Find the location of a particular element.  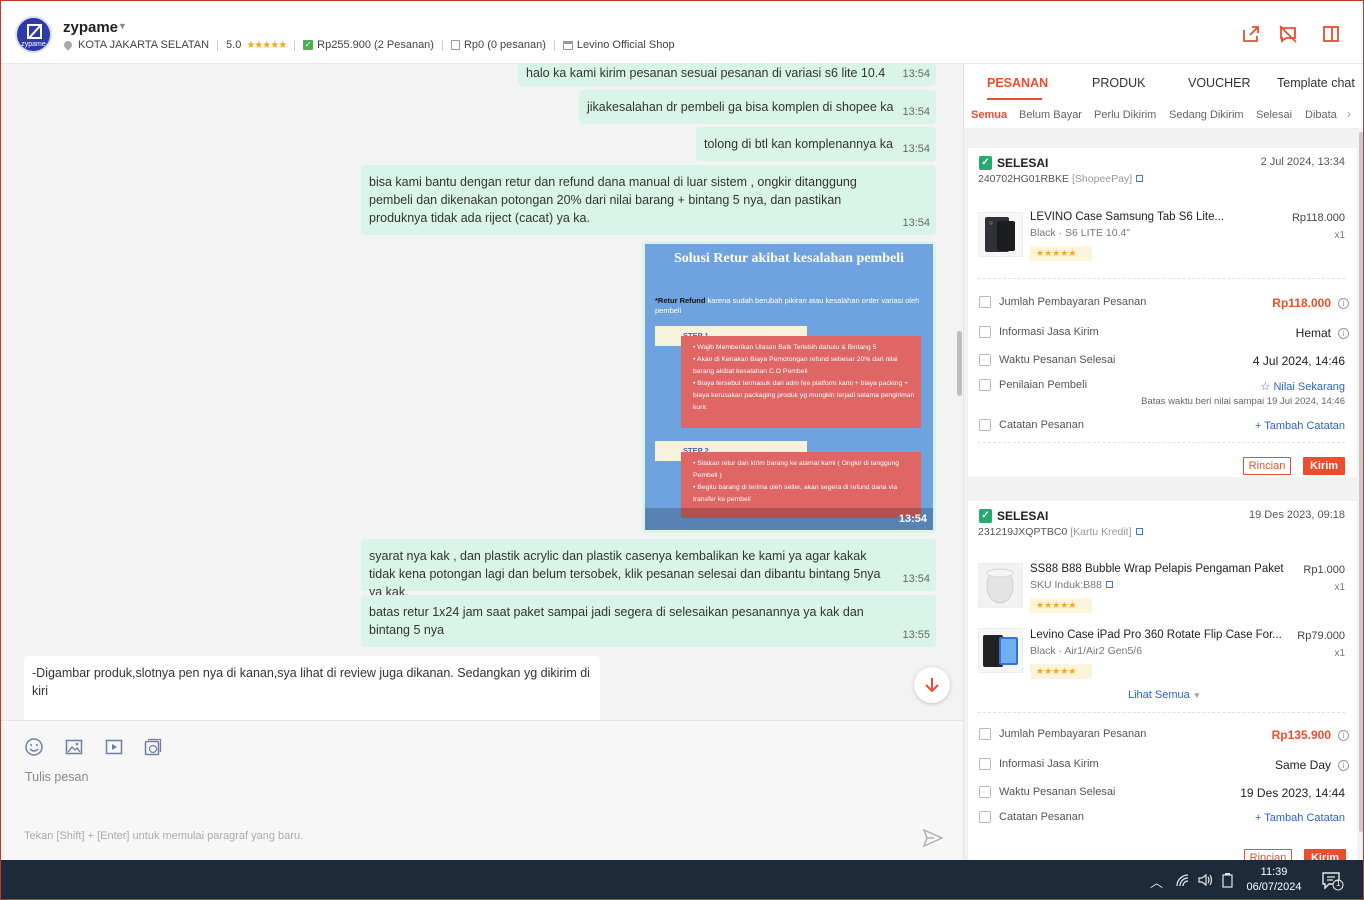

share-icon is located at coordinates (1251, 34).